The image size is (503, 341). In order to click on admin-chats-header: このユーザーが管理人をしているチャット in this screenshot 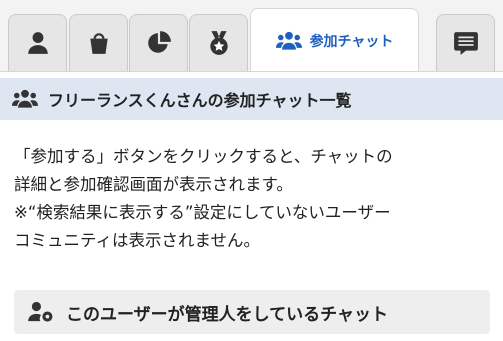, I will do `click(252, 312)`.